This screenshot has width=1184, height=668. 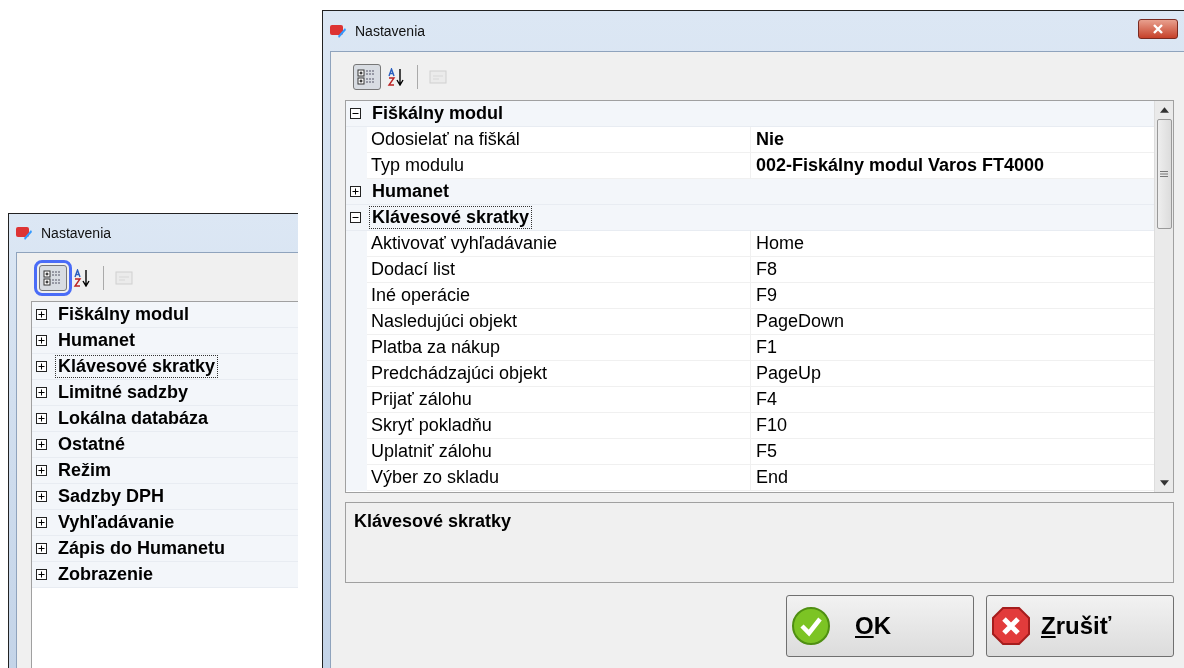 I want to click on property-value: F4, so click(x=764, y=399).